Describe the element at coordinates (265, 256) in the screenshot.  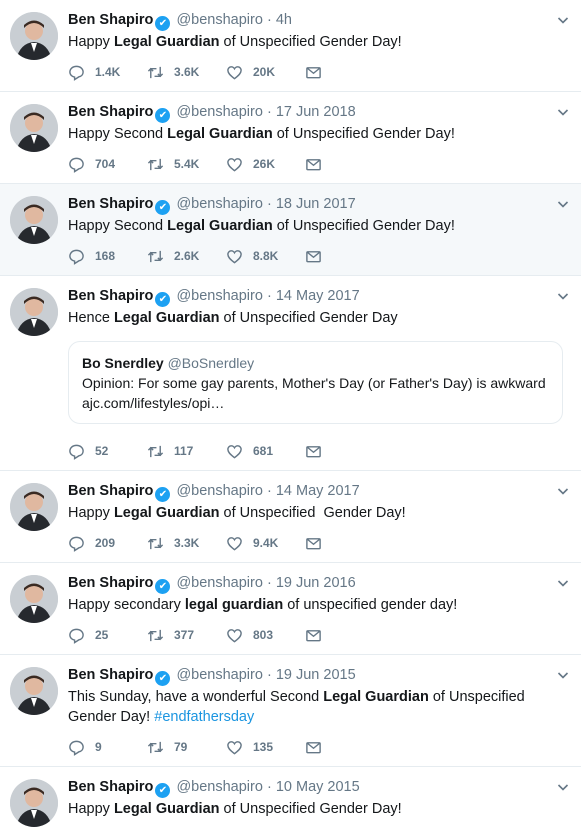
I see `like-button: 8.8K` at that location.